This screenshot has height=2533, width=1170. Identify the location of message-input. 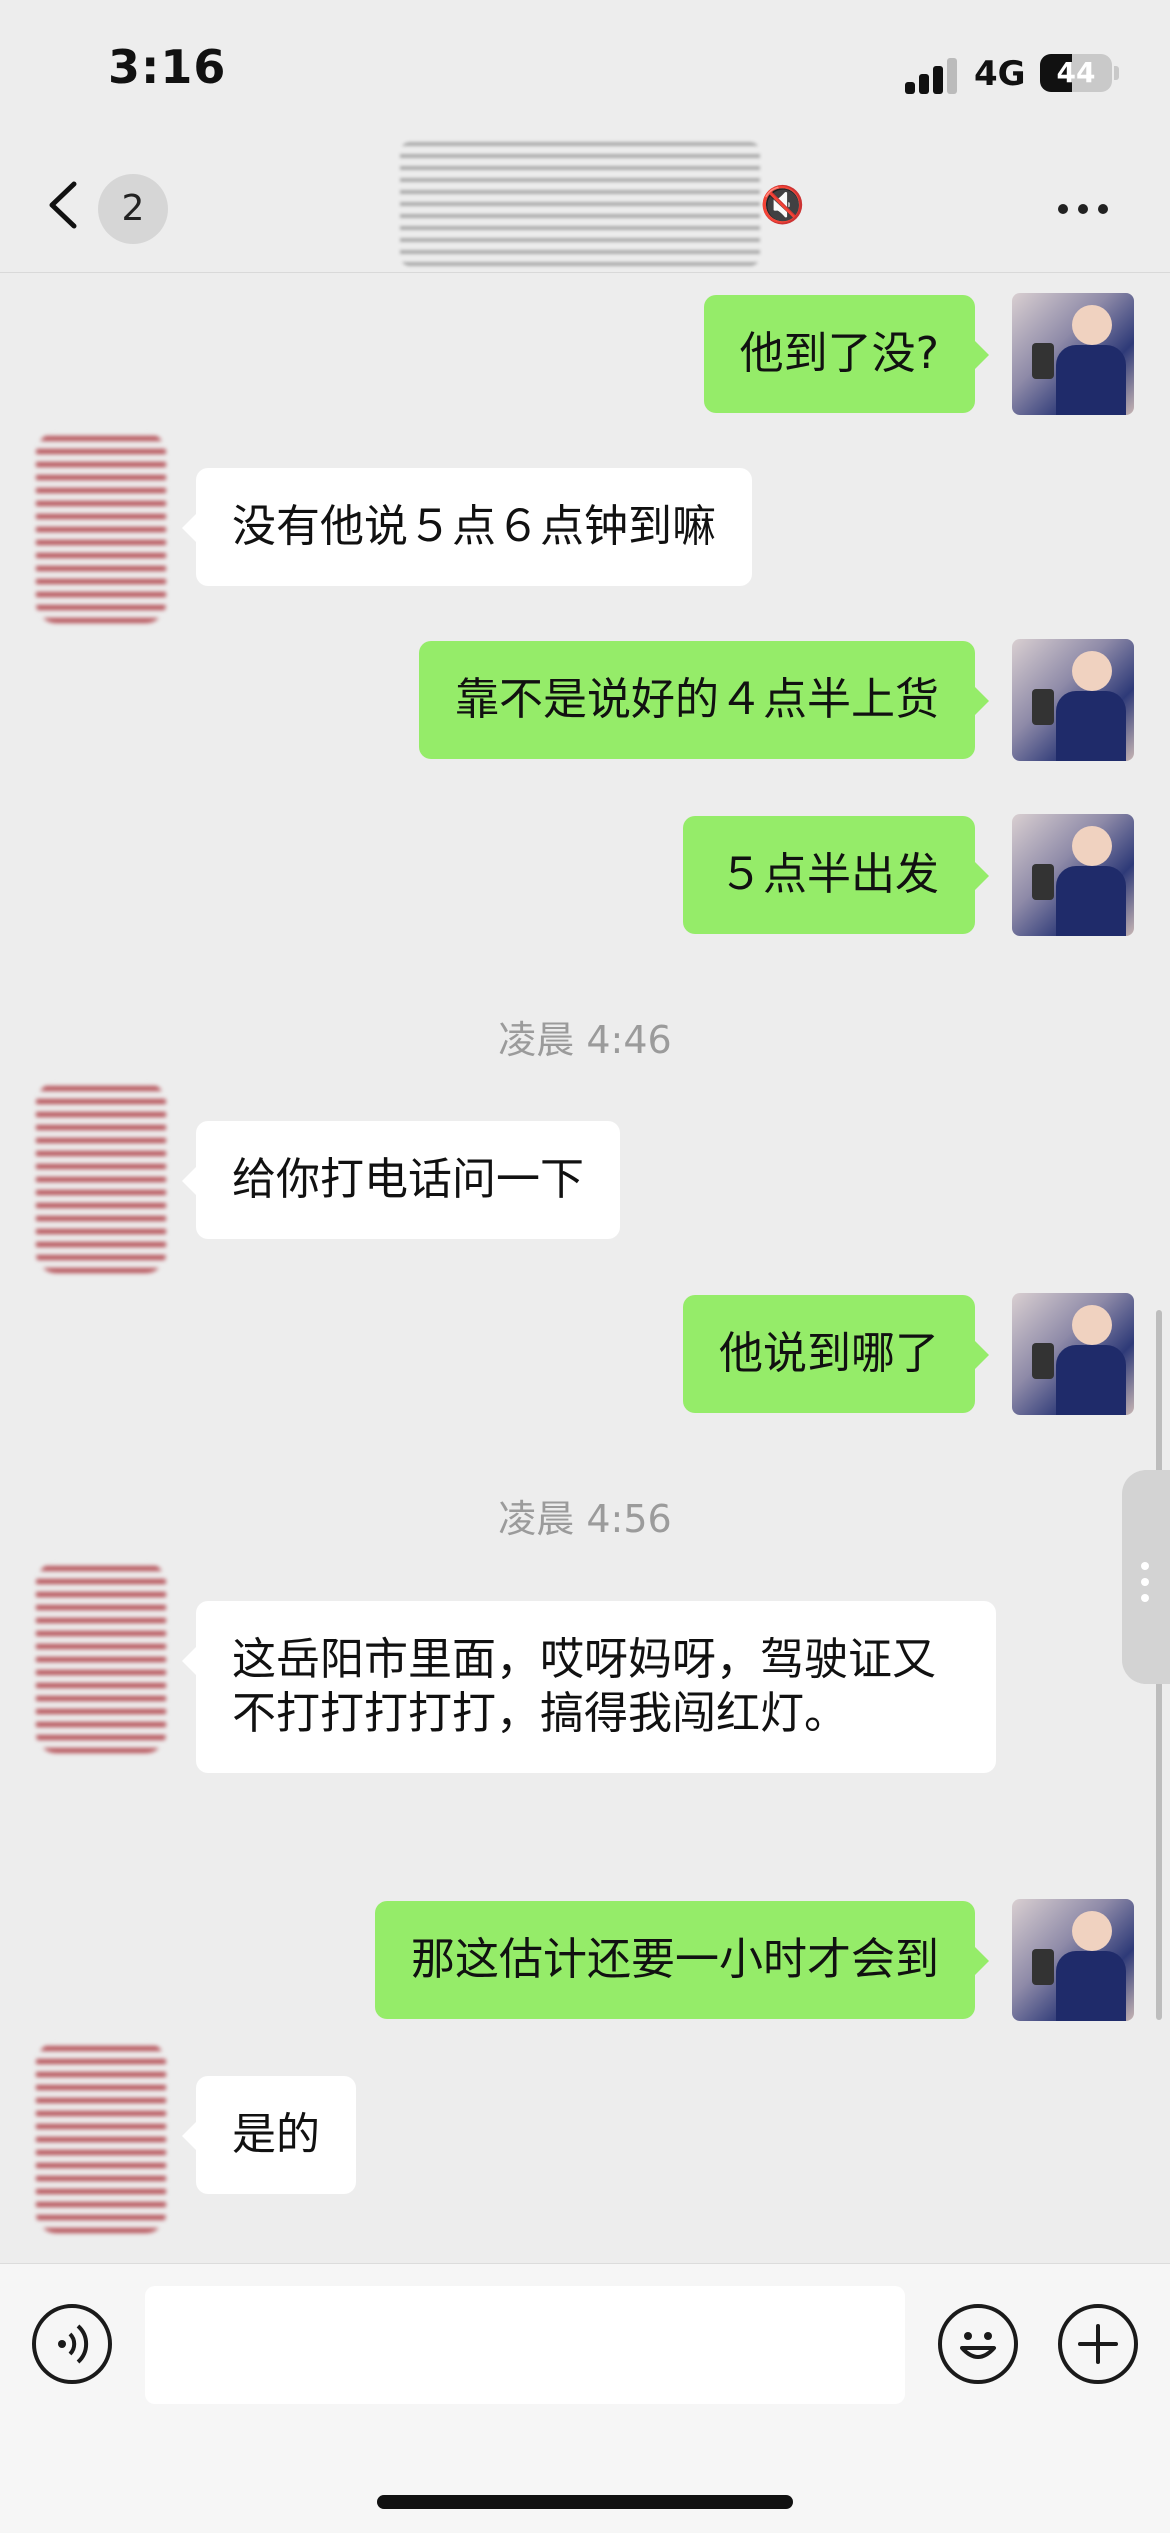
(525, 2345).